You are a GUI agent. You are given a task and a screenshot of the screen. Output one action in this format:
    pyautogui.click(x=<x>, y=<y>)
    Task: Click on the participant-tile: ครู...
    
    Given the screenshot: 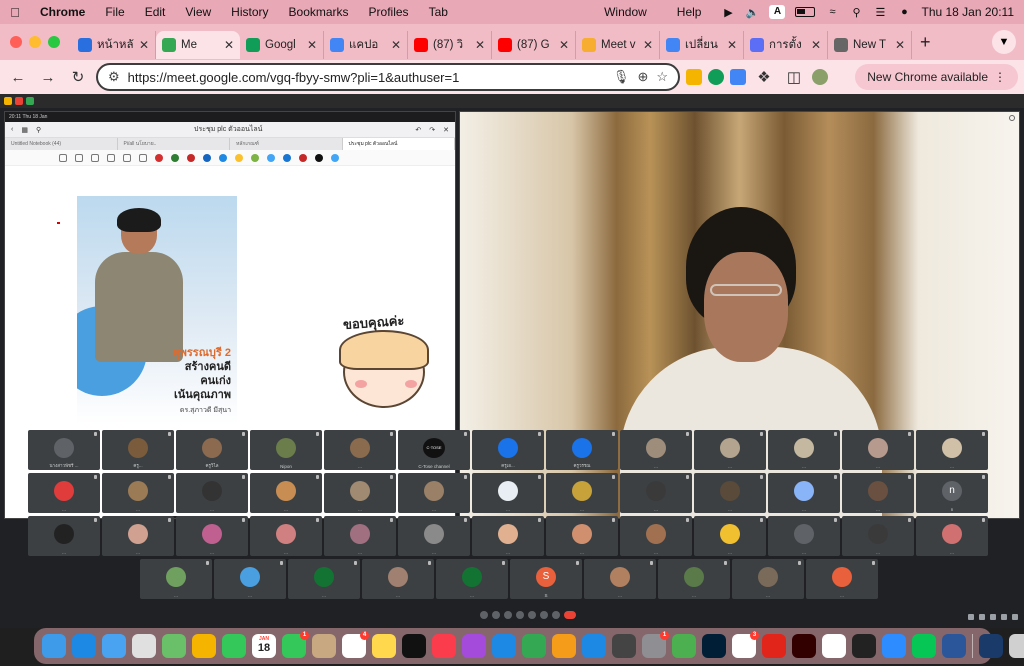 What is the action you would take?
    pyautogui.click(x=138, y=450)
    